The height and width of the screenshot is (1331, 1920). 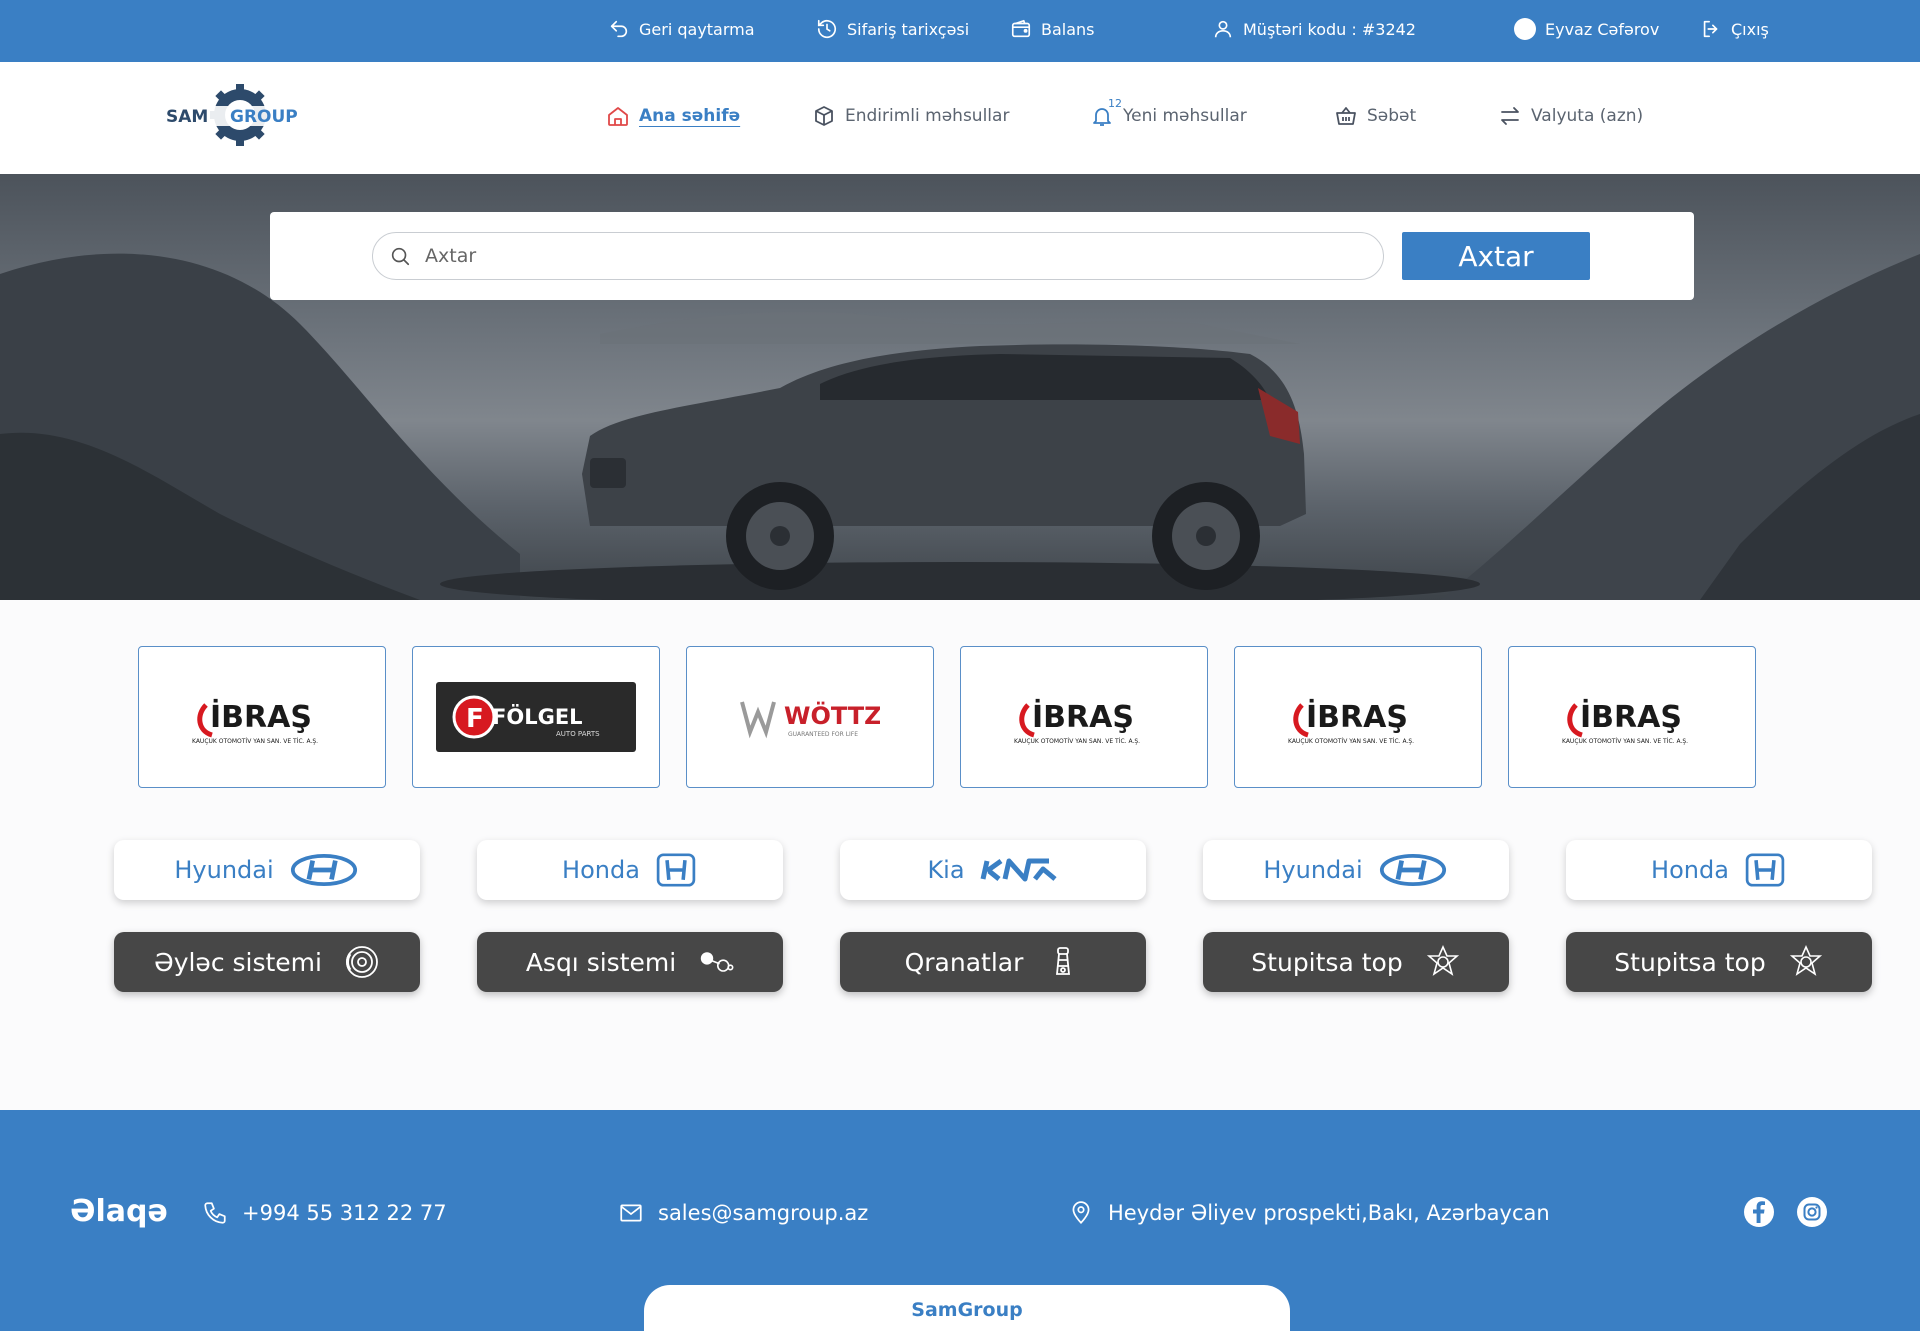 What do you see at coordinates (1496, 256) in the screenshot?
I see `search-button: Axtar` at bounding box center [1496, 256].